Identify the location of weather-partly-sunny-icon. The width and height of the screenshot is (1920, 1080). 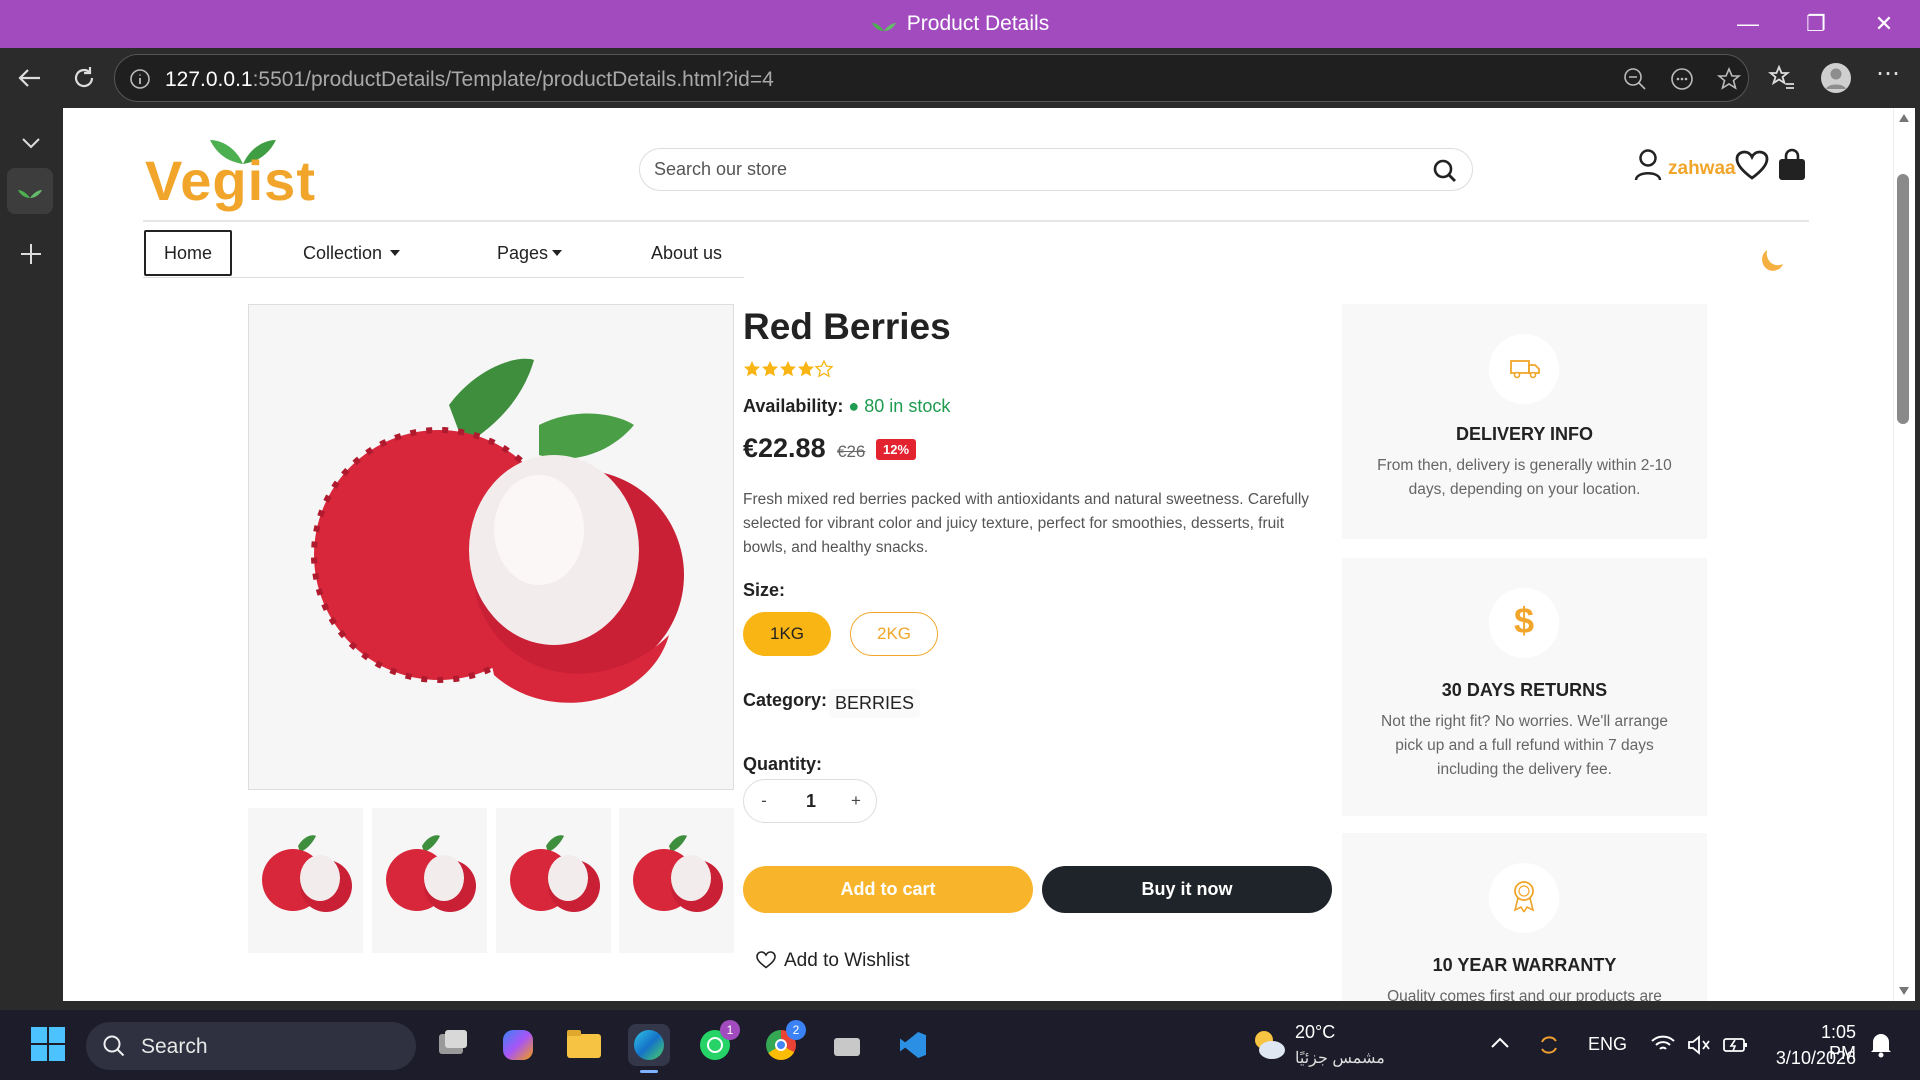
(1268, 1044).